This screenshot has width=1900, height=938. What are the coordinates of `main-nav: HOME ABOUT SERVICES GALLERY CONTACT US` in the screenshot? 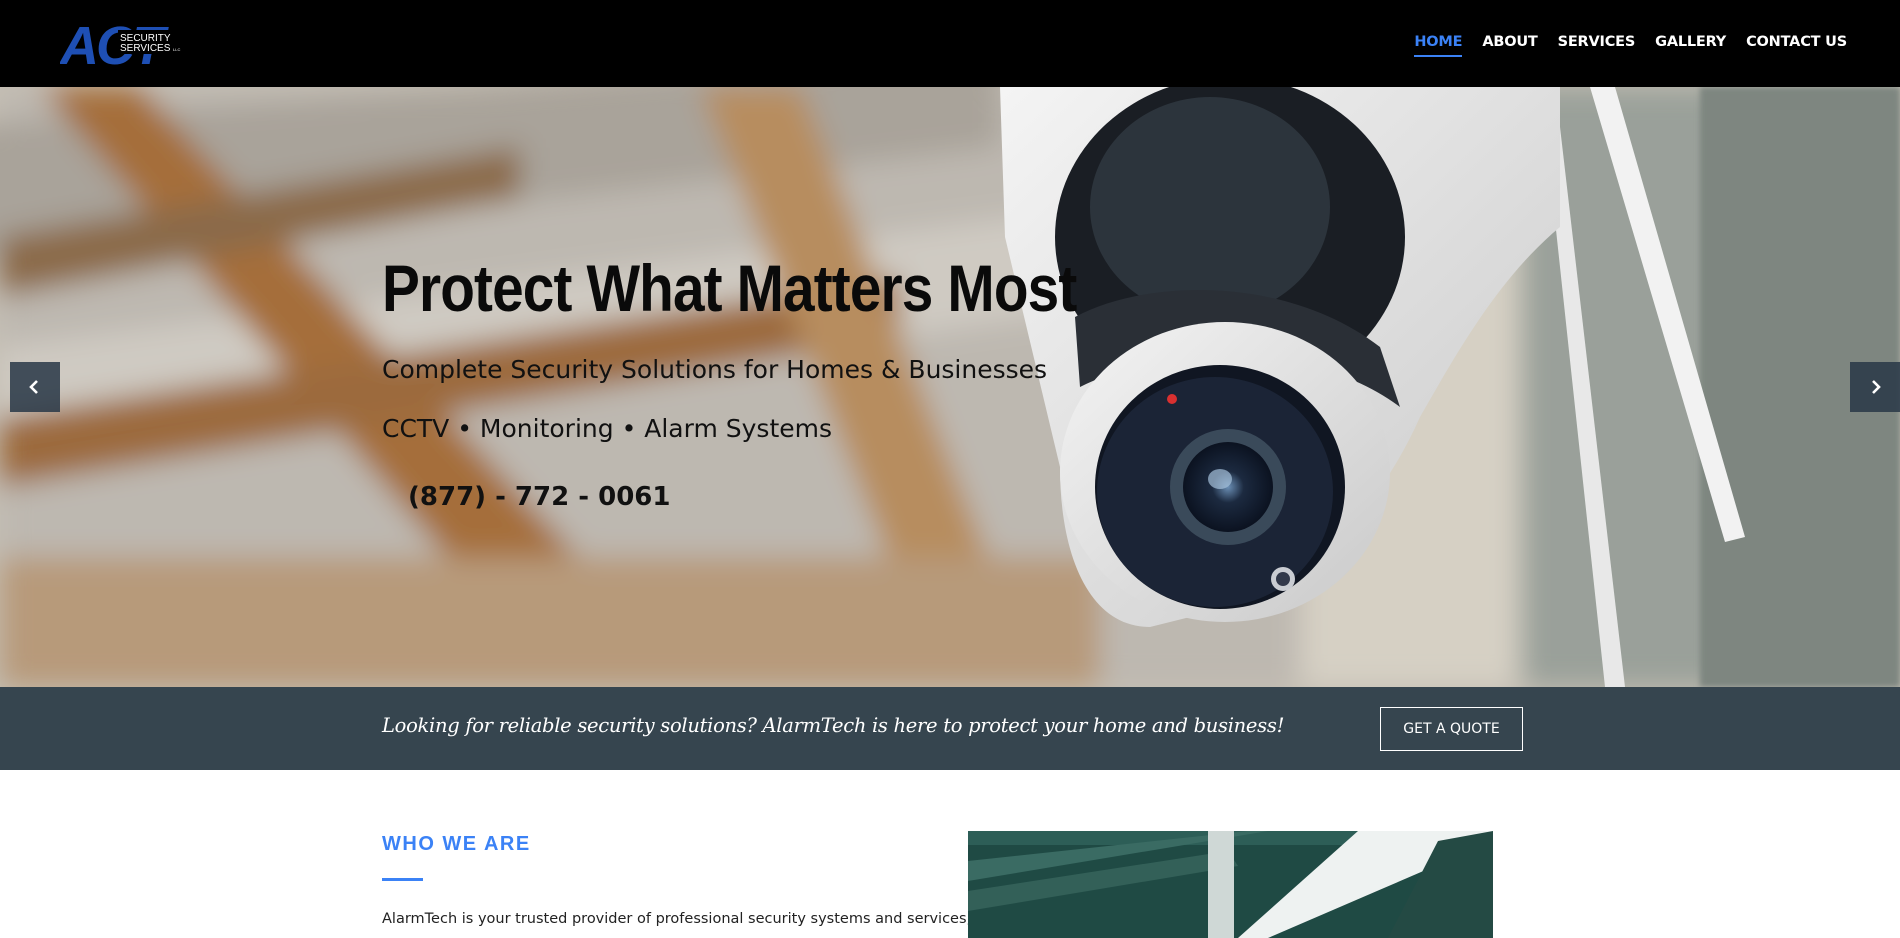 It's located at (1620, 45).